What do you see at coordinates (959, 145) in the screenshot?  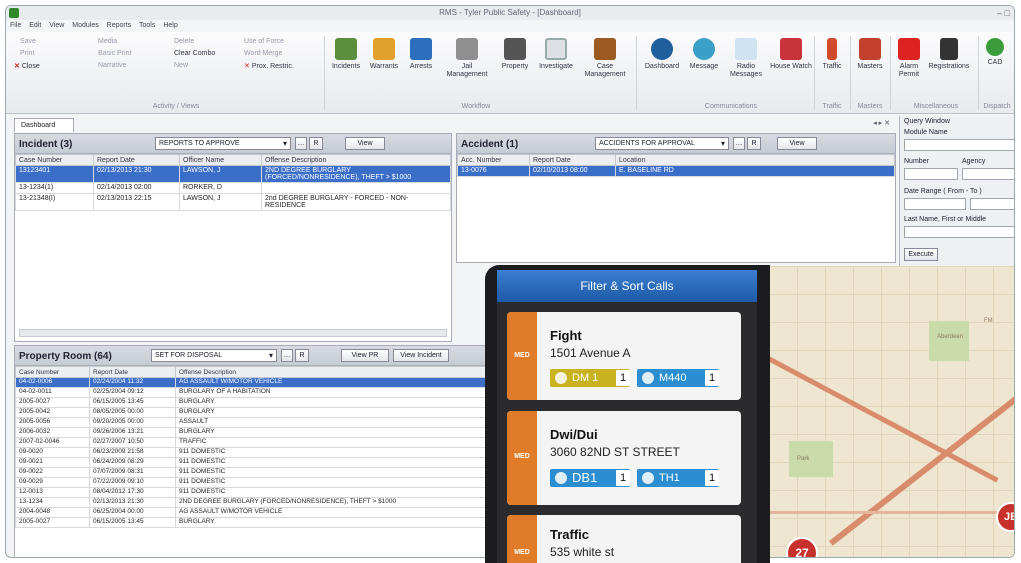 I see `module-name-select` at bounding box center [959, 145].